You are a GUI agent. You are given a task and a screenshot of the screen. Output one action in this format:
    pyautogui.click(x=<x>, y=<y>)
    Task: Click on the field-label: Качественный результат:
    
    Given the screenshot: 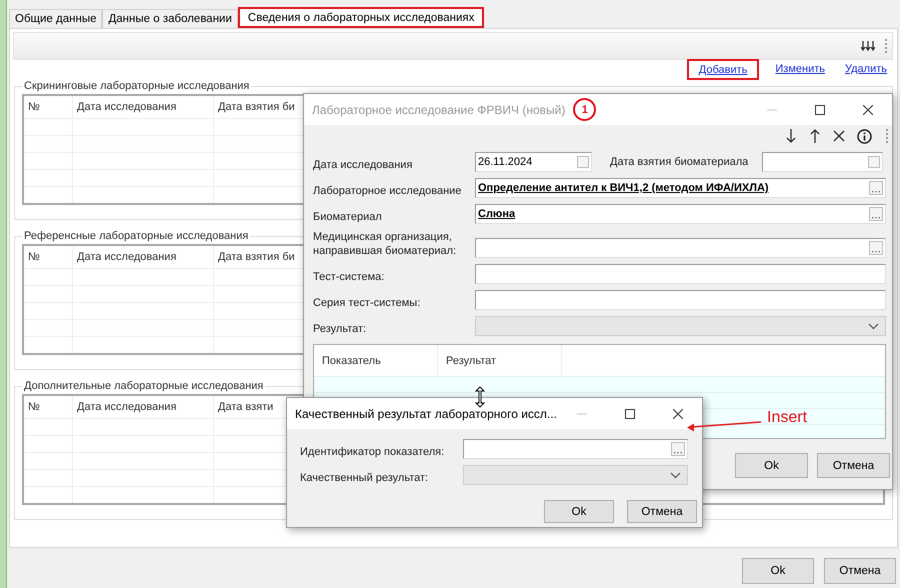 What is the action you would take?
    pyautogui.click(x=365, y=478)
    